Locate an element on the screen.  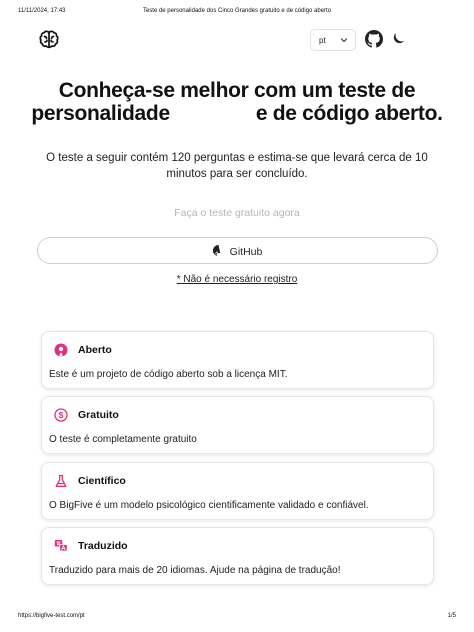
github-button: GitHub is located at coordinates (237, 250).